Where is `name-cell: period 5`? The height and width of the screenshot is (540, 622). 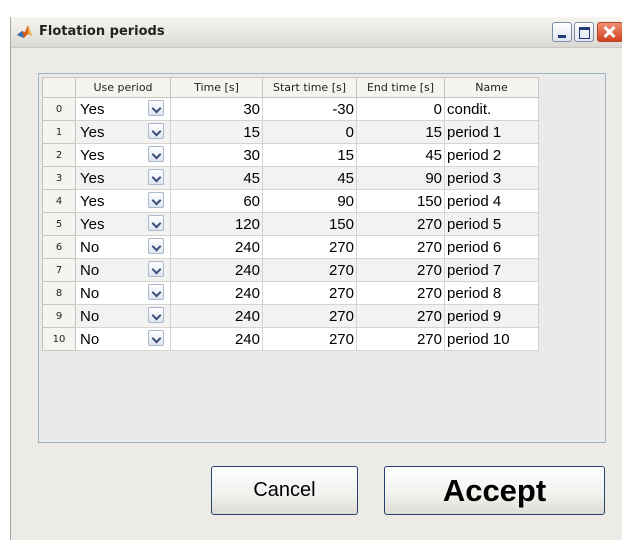
name-cell: period 5 is located at coordinates (491, 224).